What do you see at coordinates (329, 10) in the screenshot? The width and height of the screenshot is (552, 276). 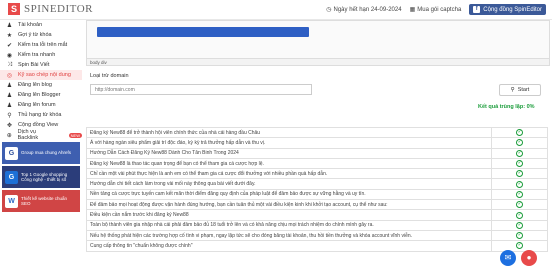 I see `clock-icon: ◷` at bounding box center [329, 10].